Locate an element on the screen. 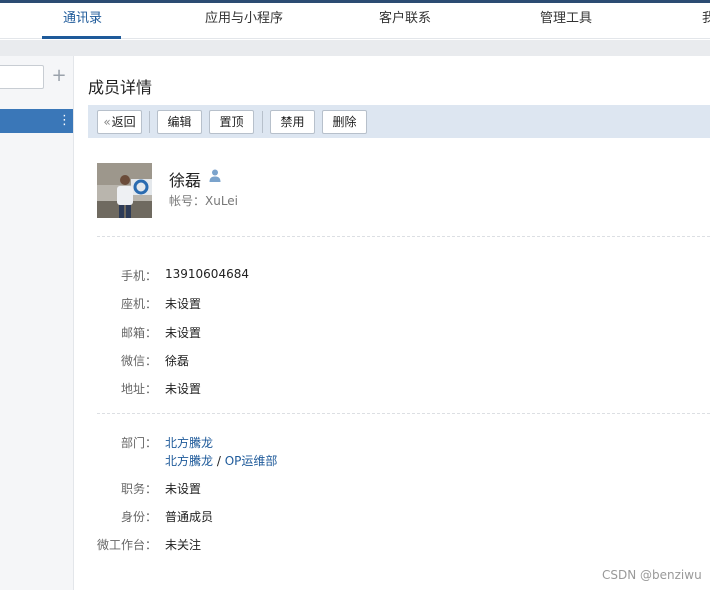 This screenshot has height=590, width=710. toolbar: «返回 编辑 置顶 禁用 删除 is located at coordinates (399, 121).